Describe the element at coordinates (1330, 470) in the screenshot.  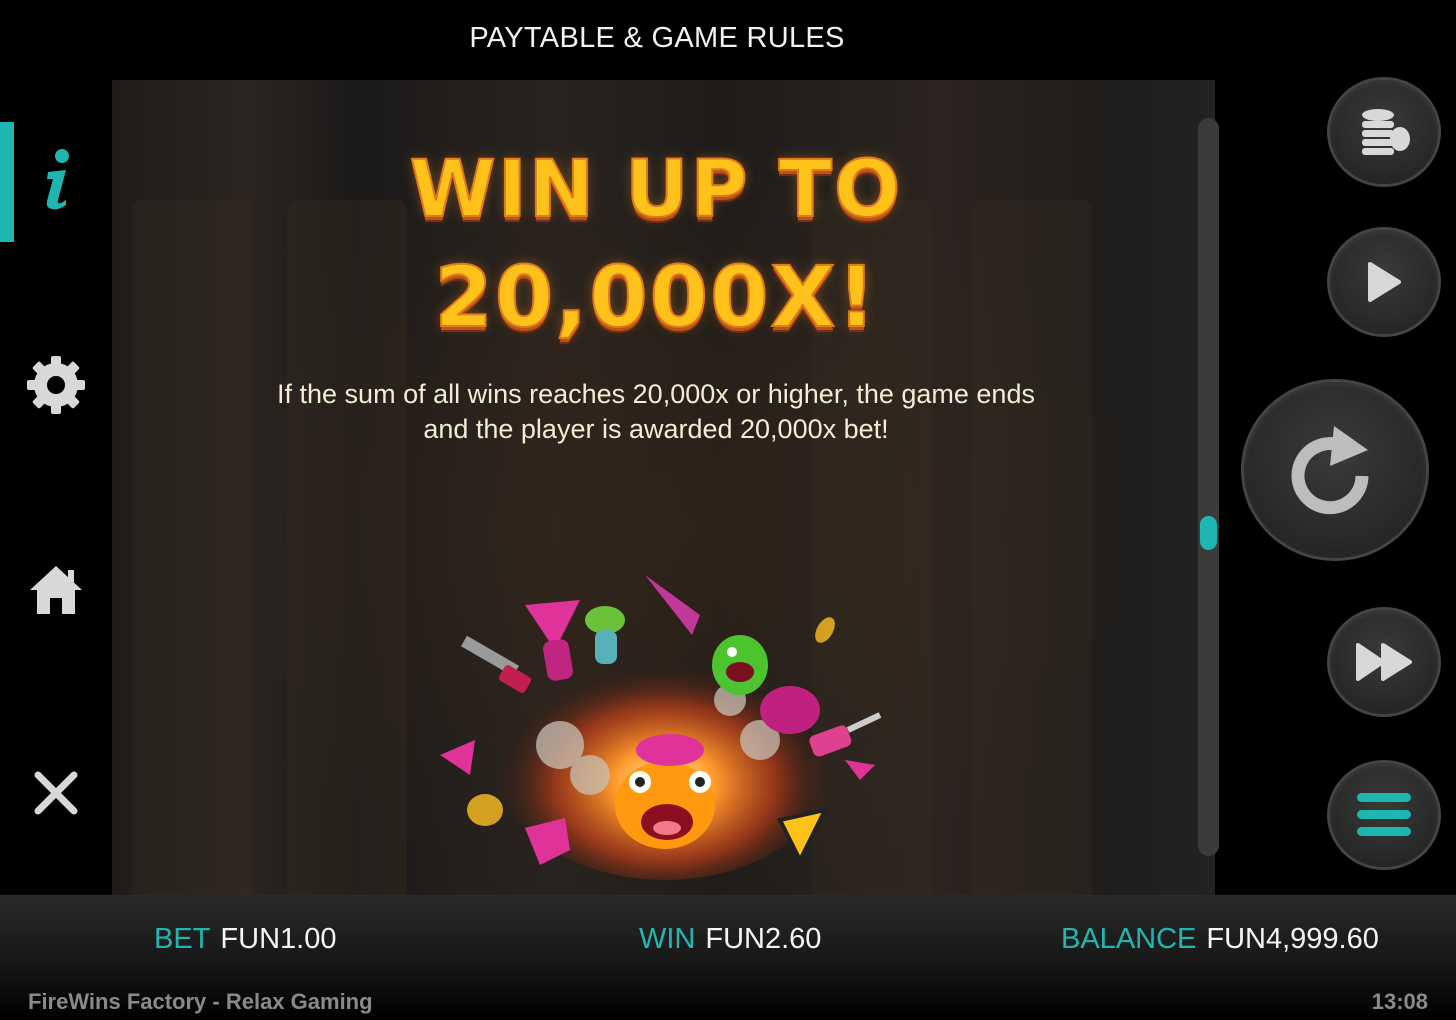
I see `refresh-icon` at that location.